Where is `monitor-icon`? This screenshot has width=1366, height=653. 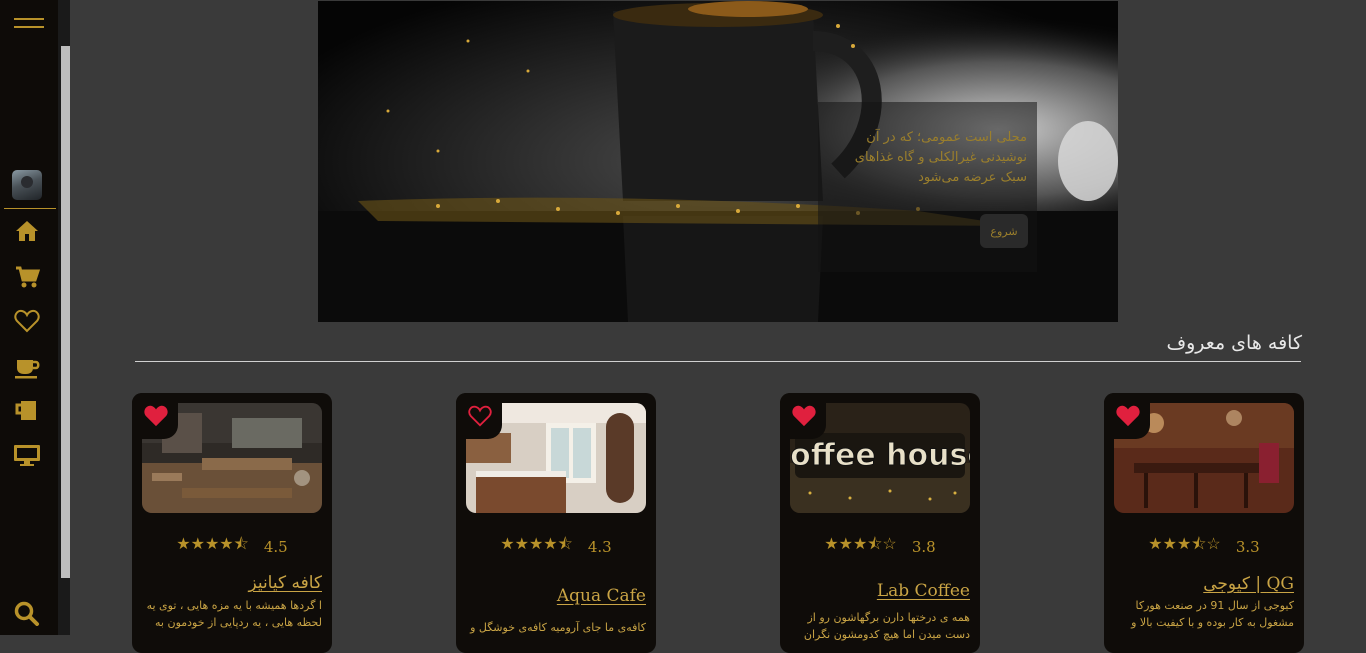
monitor-icon is located at coordinates (27, 455).